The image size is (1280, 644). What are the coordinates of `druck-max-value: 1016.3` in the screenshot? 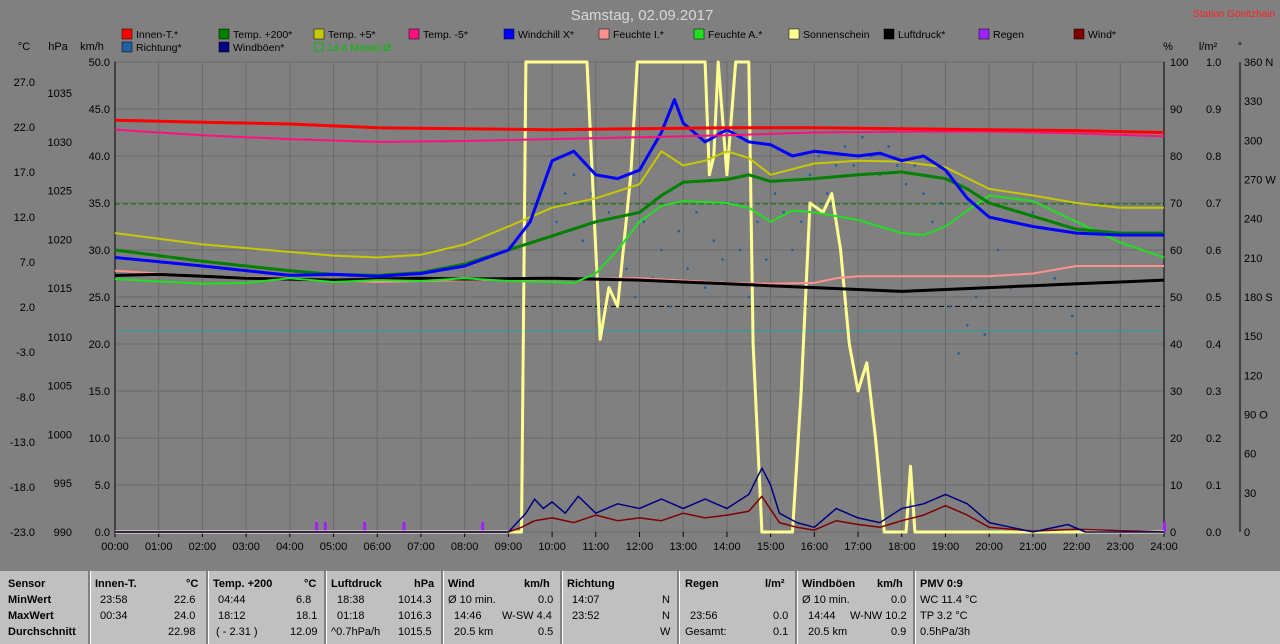 It's located at (415, 616).